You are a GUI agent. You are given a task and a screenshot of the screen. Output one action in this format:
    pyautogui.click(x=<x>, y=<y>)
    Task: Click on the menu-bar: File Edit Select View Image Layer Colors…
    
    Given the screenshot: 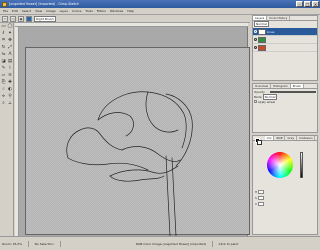 What is the action you would take?
    pyautogui.click(x=160, y=11)
    